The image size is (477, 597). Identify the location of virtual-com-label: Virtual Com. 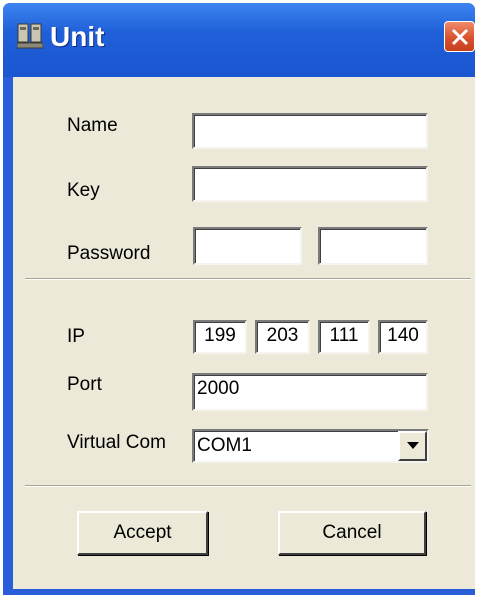
(116, 442).